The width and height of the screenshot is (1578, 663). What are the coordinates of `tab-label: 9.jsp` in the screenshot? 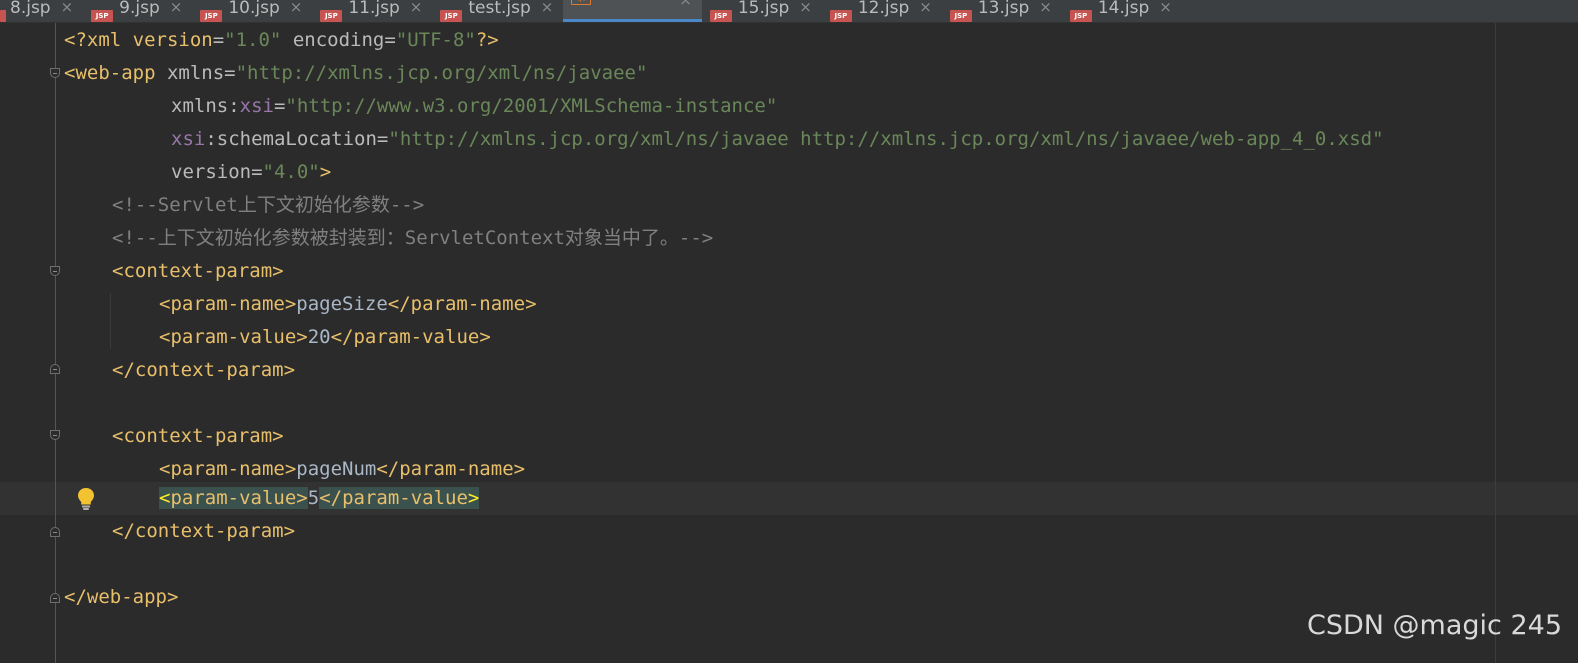 It's located at (139, 9).